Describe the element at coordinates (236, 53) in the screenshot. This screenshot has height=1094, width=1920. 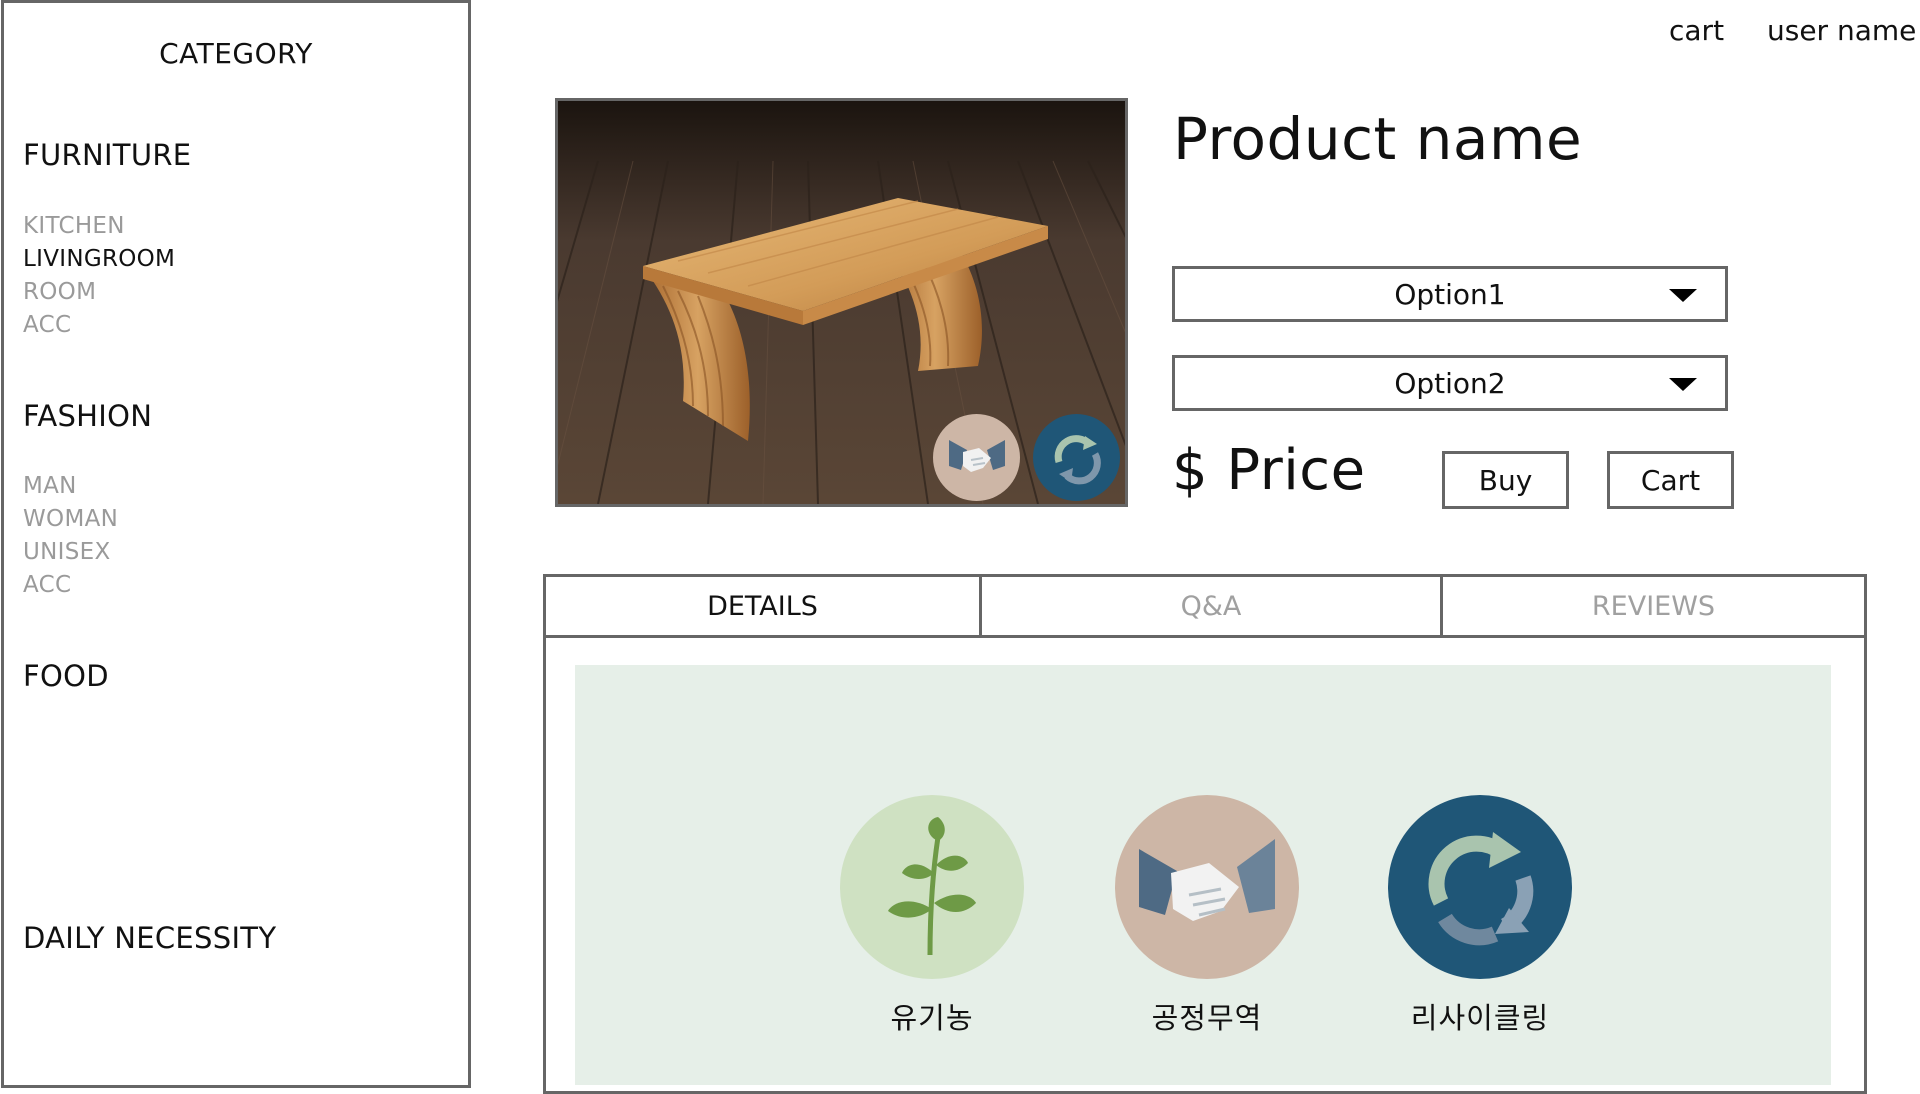
I see `sidebar-title: CATEGORY` at that location.